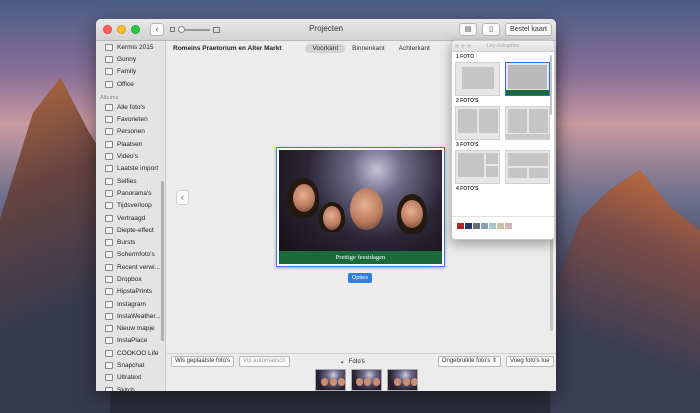 The width and height of the screenshot is (700, 413). Describe the element at coordinates (457, 46) in the screenshot. I see `panel-close-button` at that location.